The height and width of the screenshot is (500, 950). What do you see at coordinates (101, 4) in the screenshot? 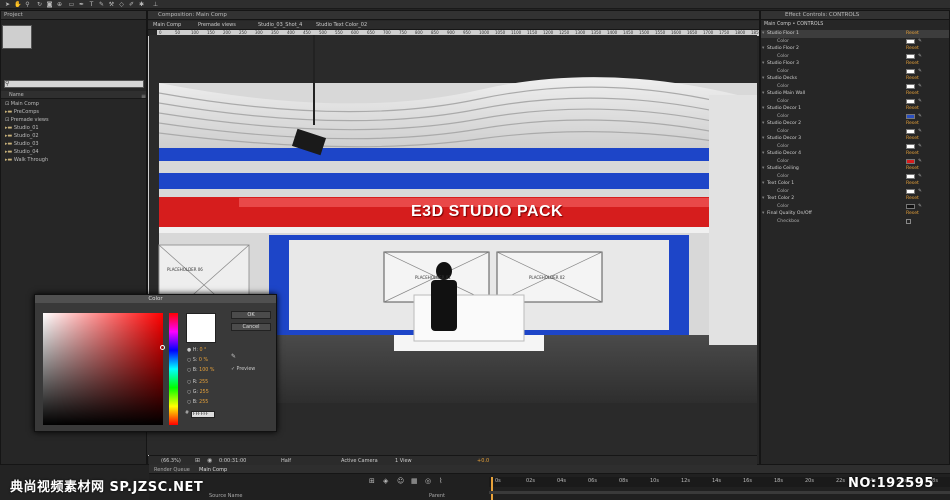
I see `brush-tool-icon: ✎` at bounding box center [101, 4].